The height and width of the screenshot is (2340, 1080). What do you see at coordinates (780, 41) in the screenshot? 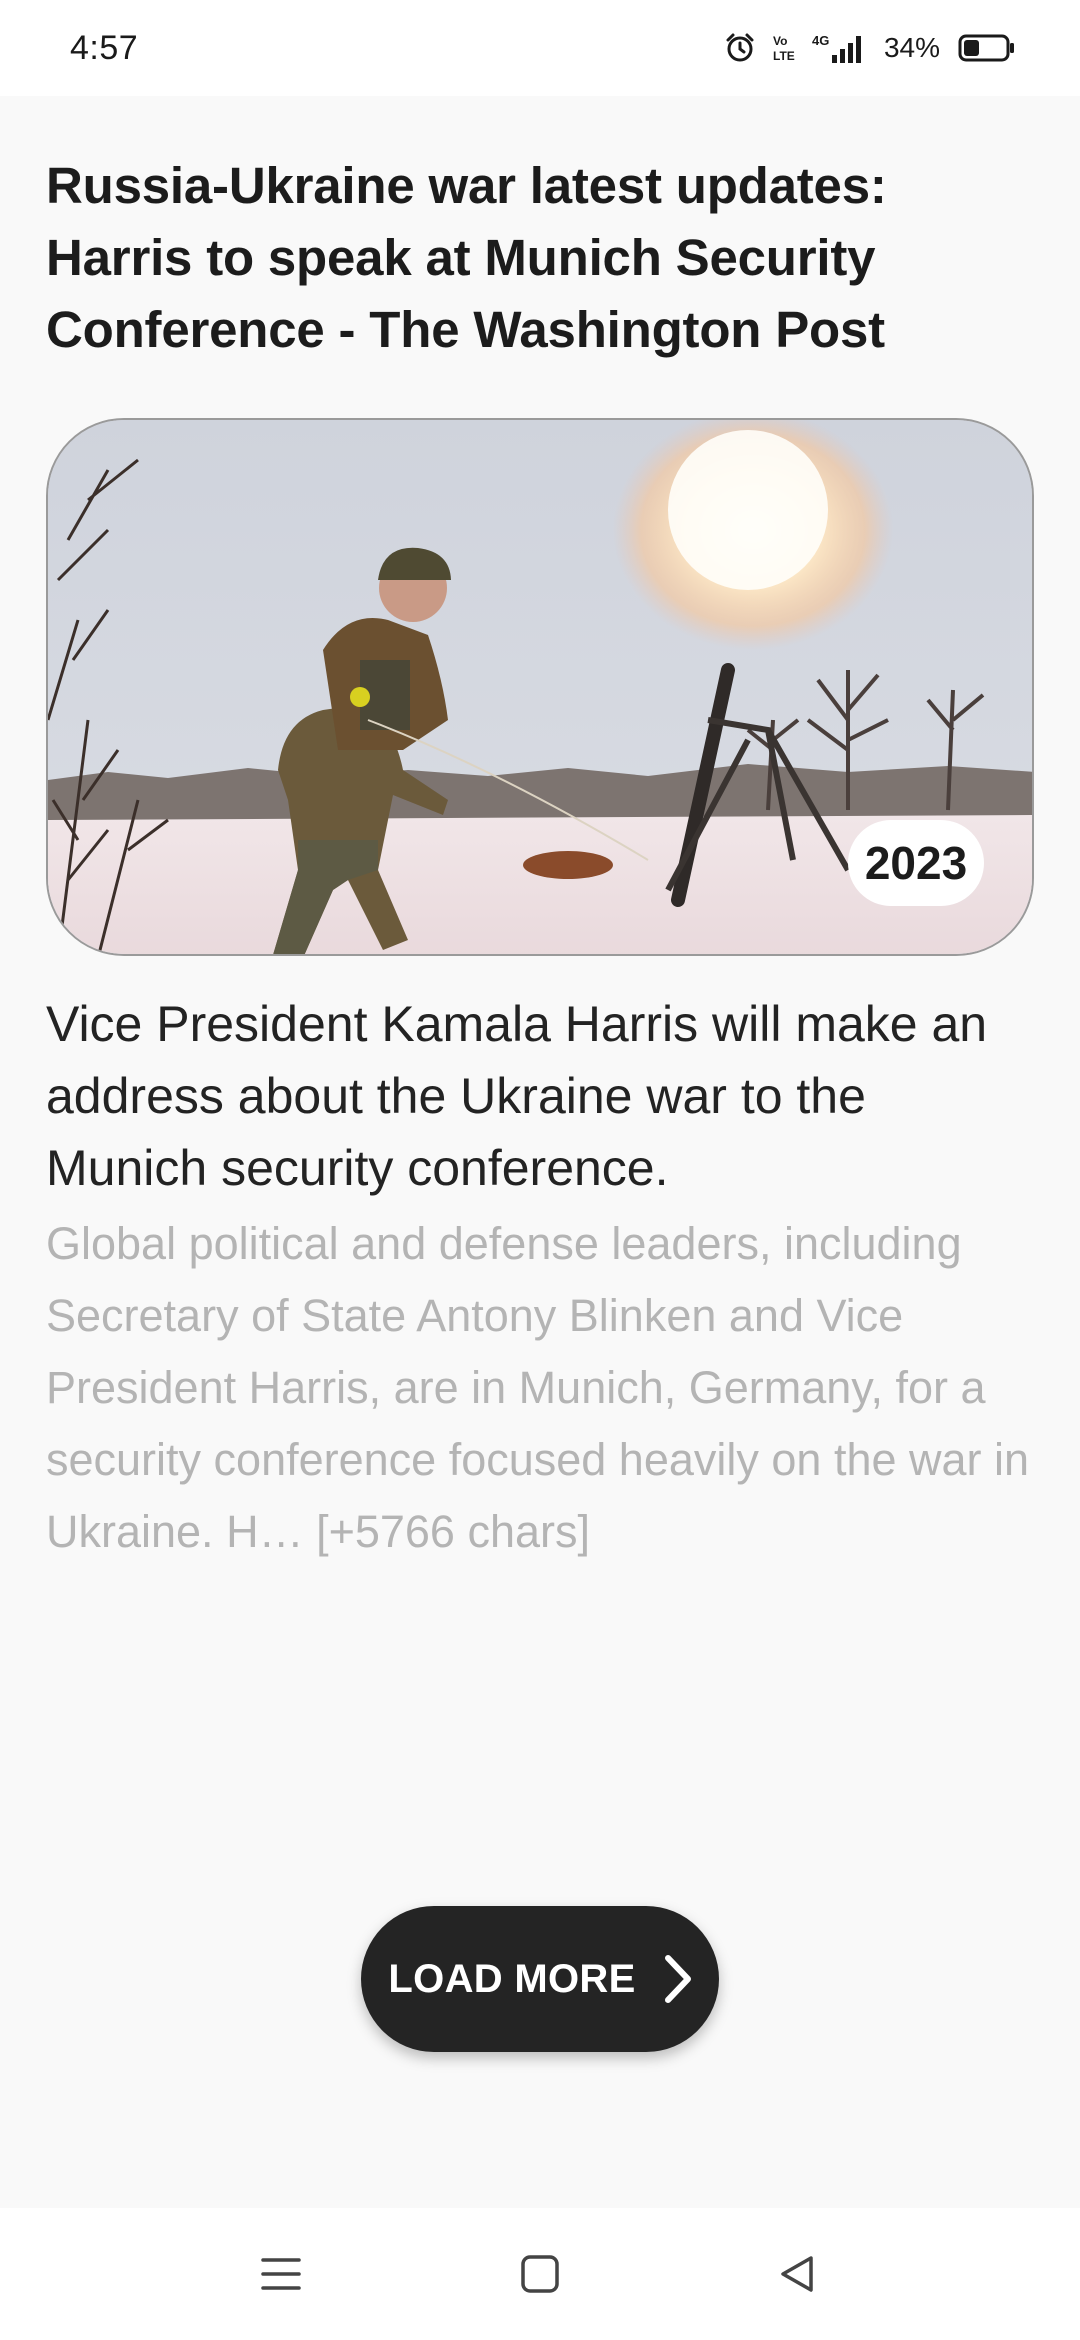
I see `svg-text: Vo` at bounding box center [780, 41].